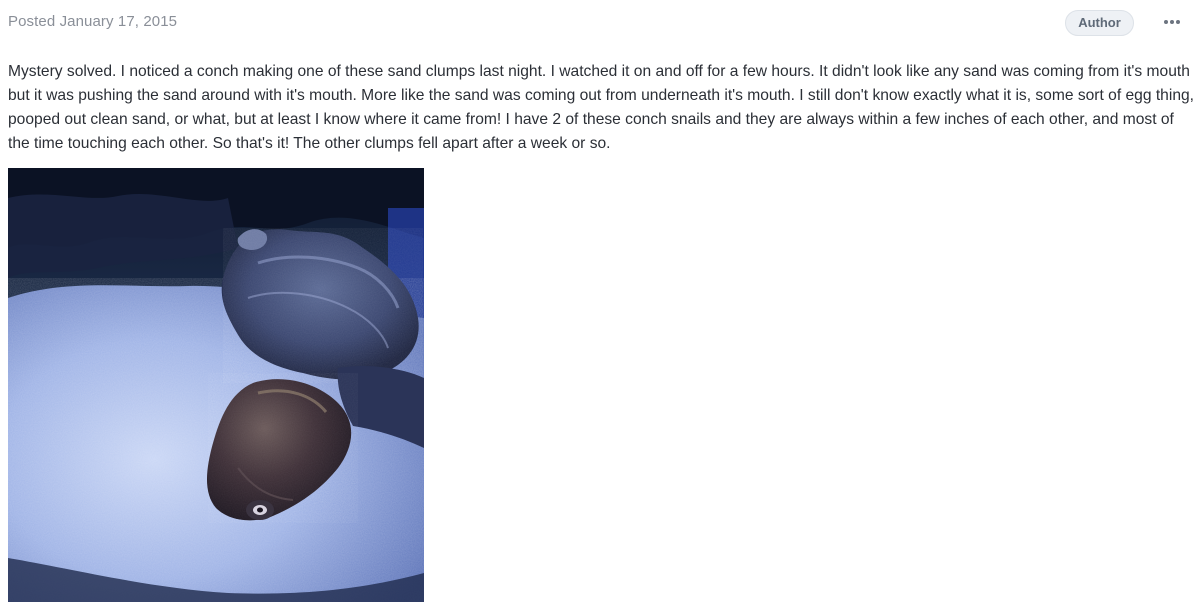  Describe the element at coordinates (92, 21) in the screenshot. I see `posted-date: Posted January 17, 2015` at that location.